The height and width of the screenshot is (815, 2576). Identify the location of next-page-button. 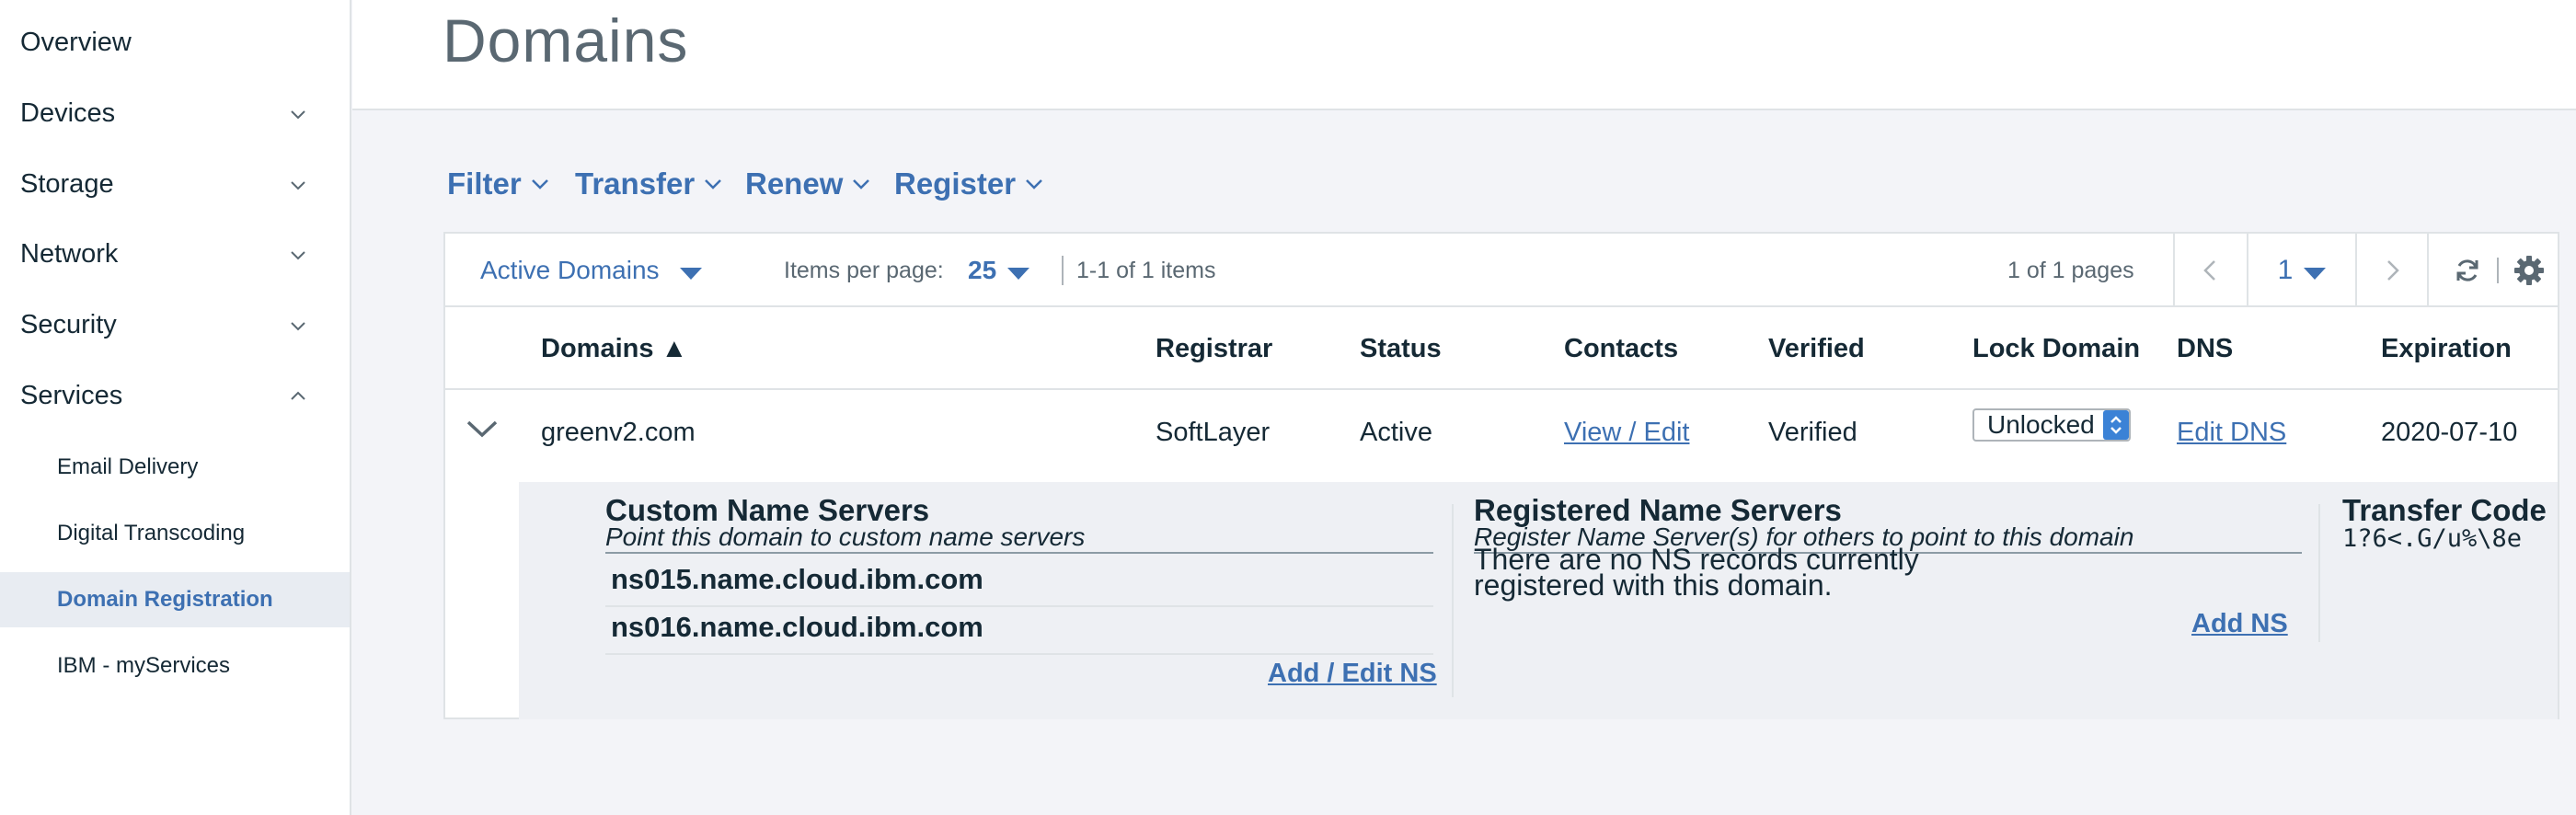
(2392, 270).